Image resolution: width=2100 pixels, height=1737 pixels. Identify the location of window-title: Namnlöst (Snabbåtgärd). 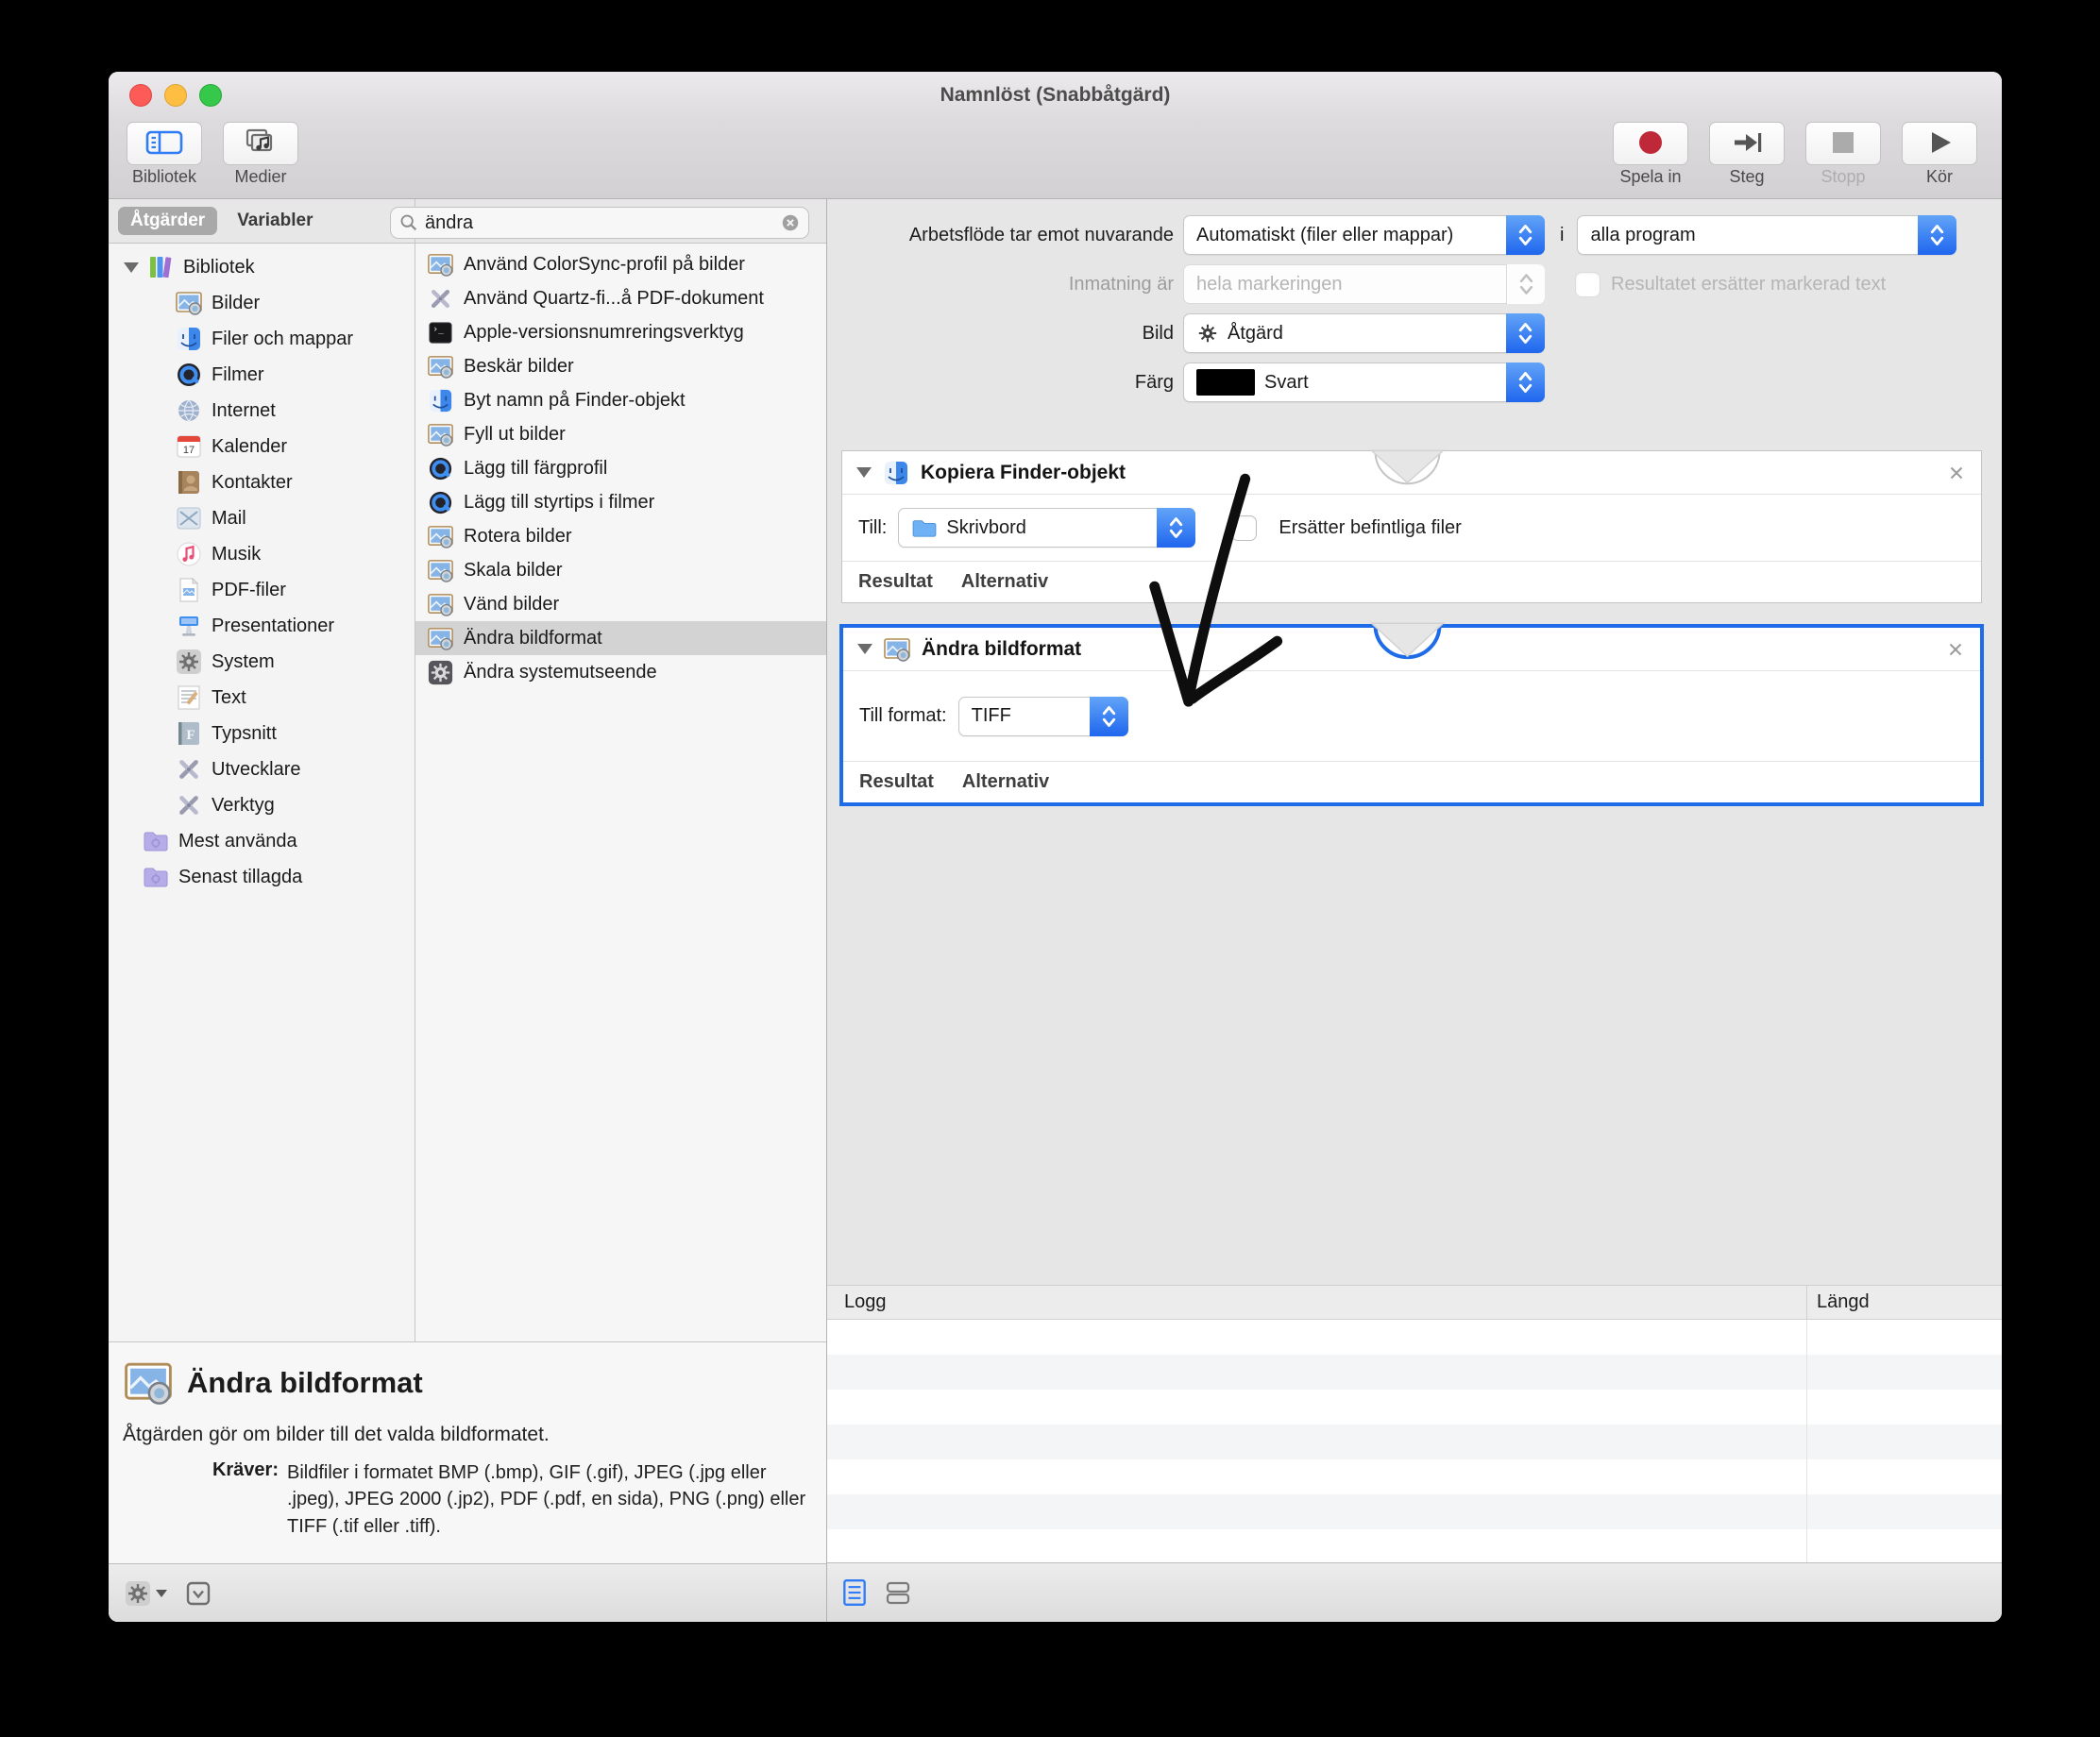
(1055, 95).